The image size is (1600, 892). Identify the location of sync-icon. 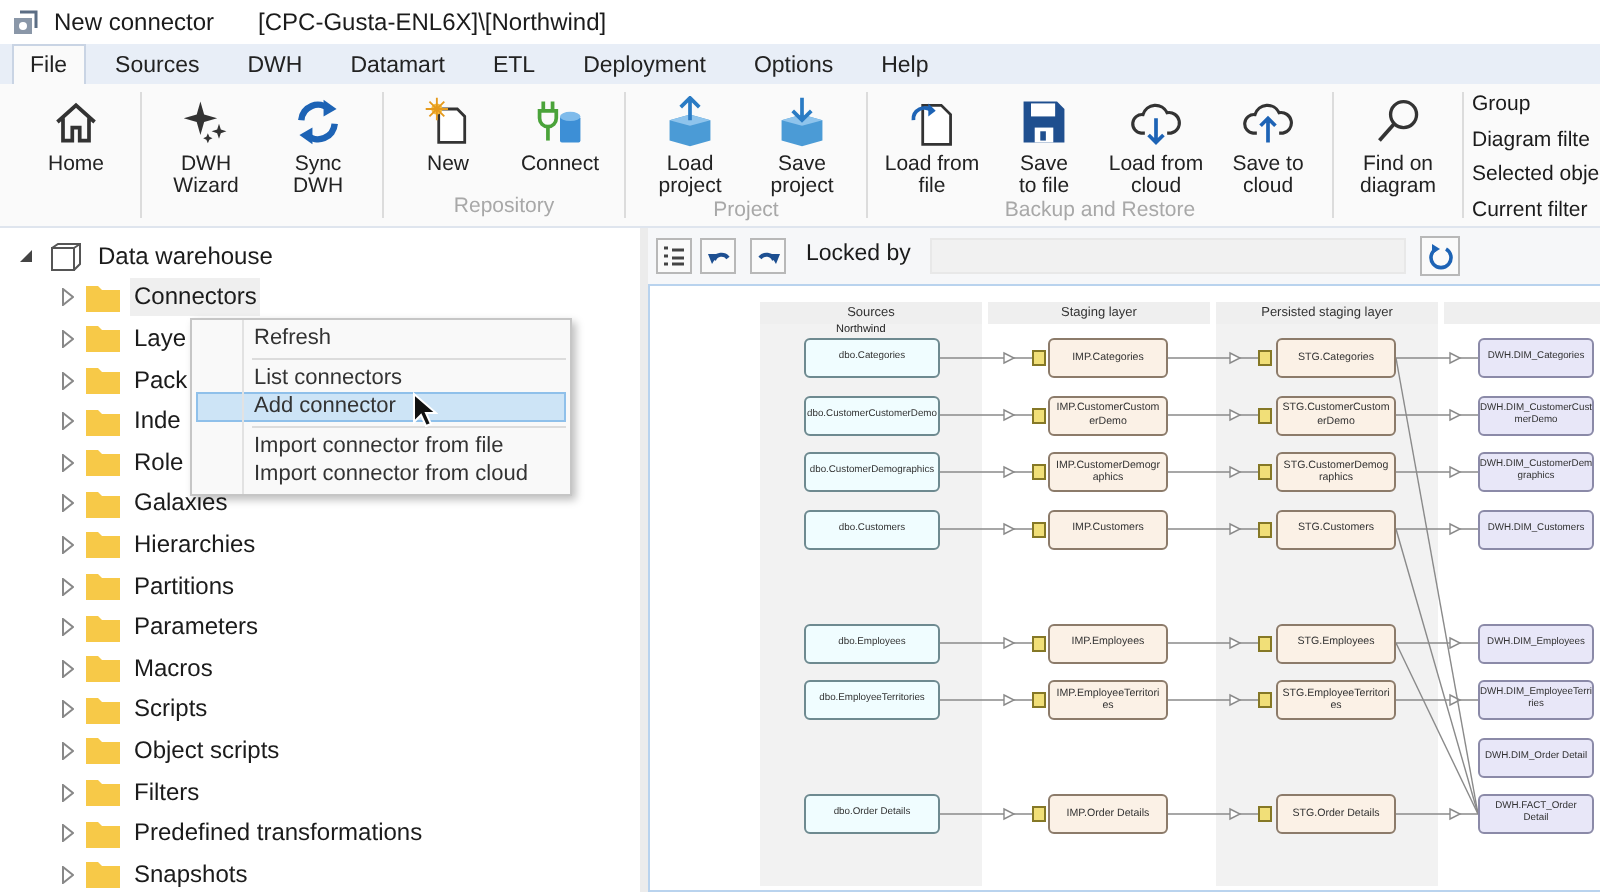
(318, 122).